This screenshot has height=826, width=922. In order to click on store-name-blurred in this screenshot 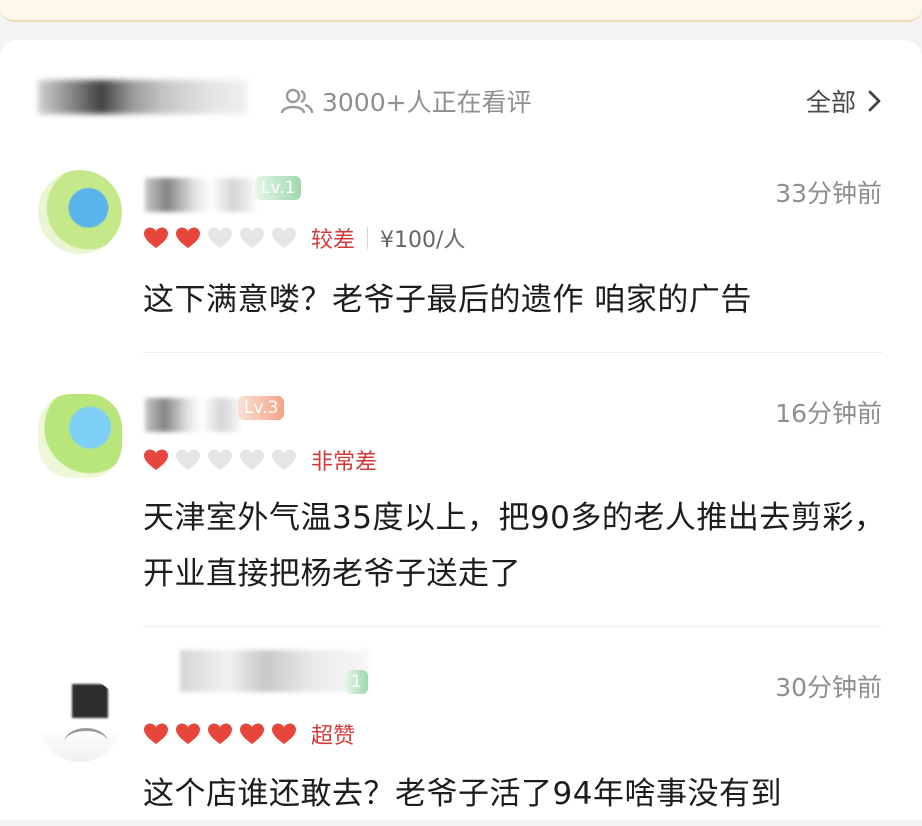, I will do `click(143, 97)`.